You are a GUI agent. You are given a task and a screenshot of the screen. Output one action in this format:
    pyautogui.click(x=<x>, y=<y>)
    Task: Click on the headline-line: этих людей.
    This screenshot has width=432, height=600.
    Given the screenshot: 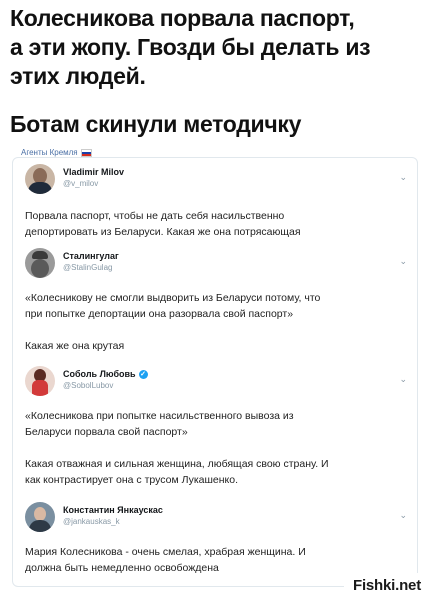 What is the action you would take?
    pyautogui.click(x=78, y=76)
    